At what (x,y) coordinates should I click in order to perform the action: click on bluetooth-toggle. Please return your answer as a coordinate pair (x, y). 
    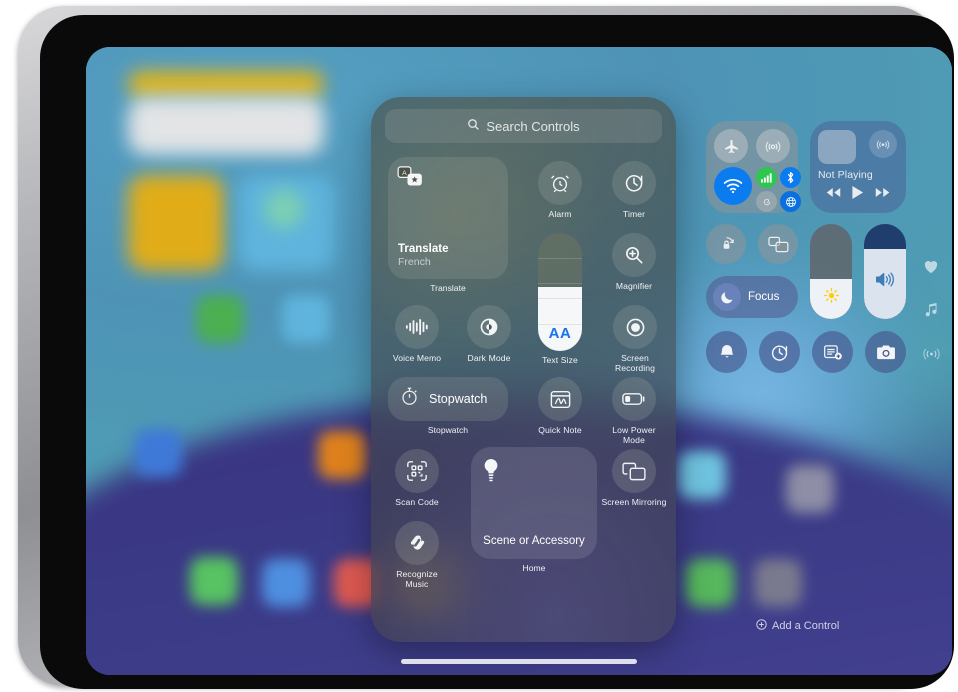
    Looking at the image, I should click on (790, 177).